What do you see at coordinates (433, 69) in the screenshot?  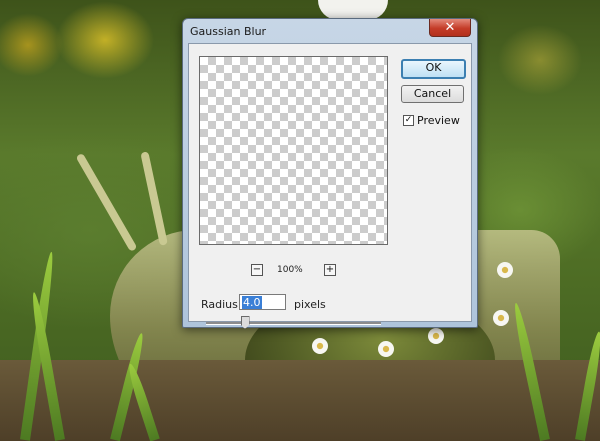 I see `ok-button: OK` at bounding box center [433, 69].